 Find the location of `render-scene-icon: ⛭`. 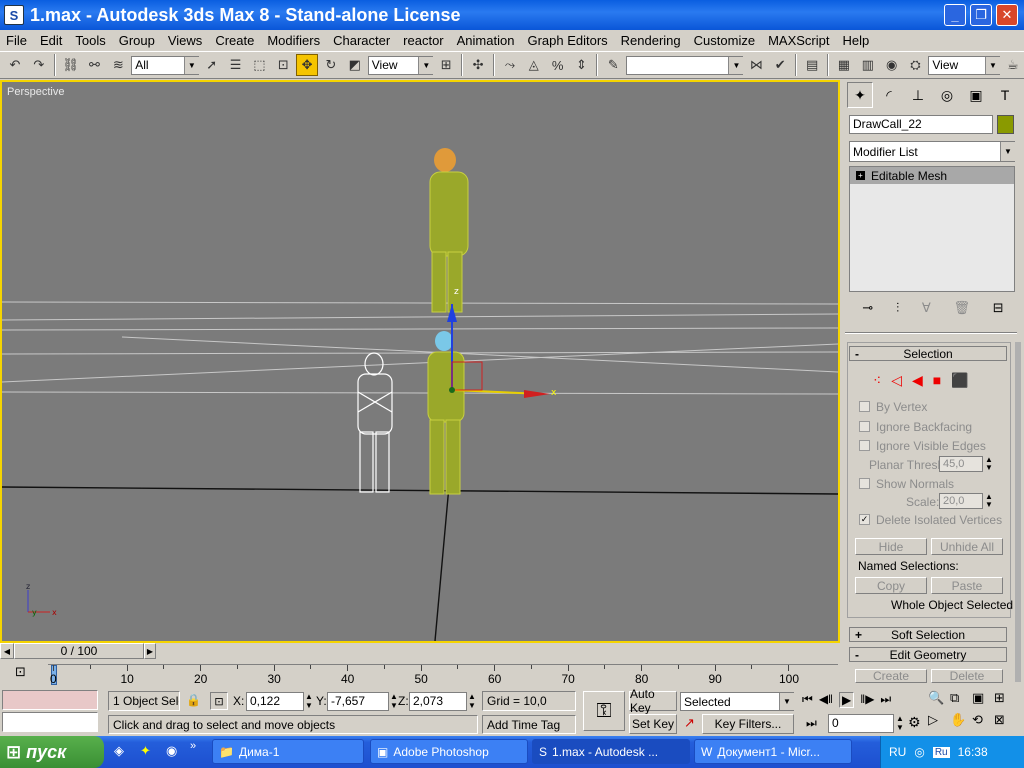

render-scene-icon: ⛭ is located at coordinates (916, 65).